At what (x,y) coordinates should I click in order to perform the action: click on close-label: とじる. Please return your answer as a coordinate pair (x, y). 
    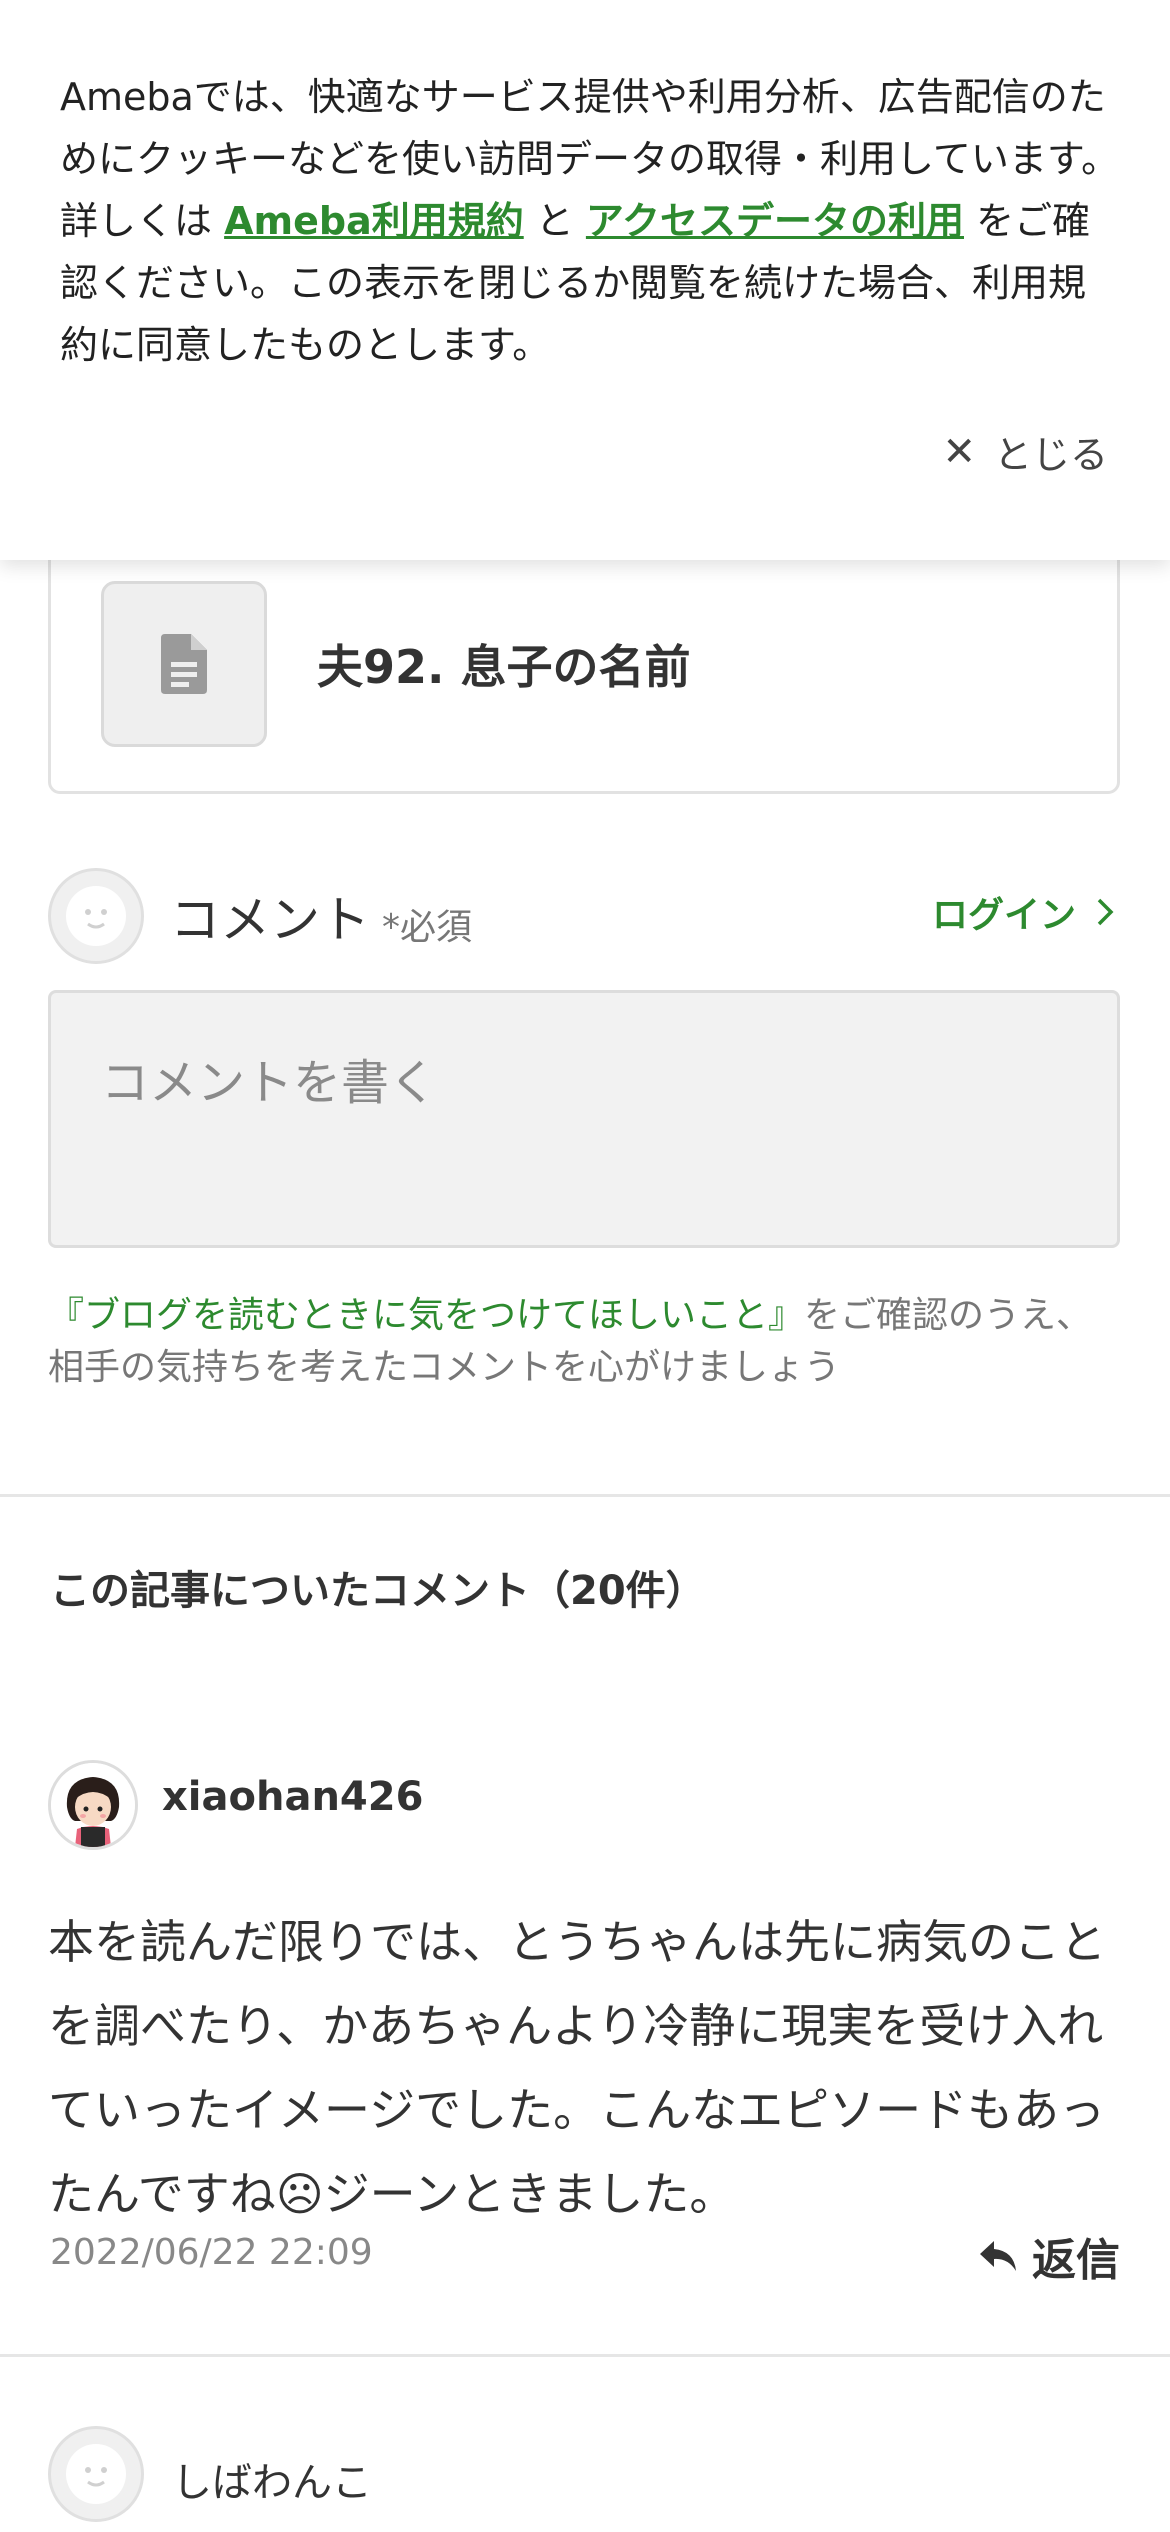
    Looking at the image, I should click on (1050, 455).